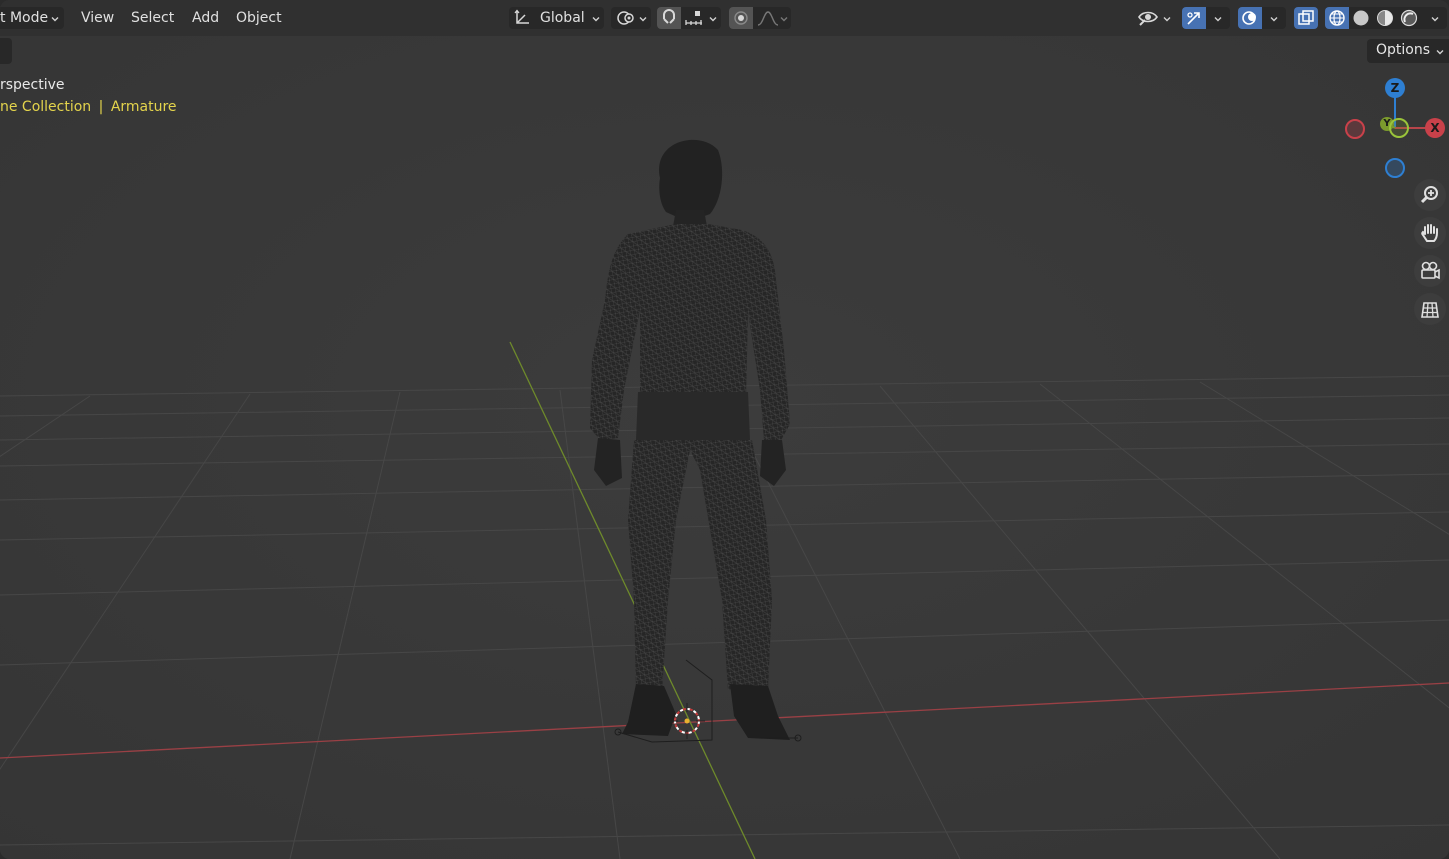 Image resolution: width=1449 pixels, height=859 pixels. I want to click on gizmo-z-axis: Z, so click(1395, 88).